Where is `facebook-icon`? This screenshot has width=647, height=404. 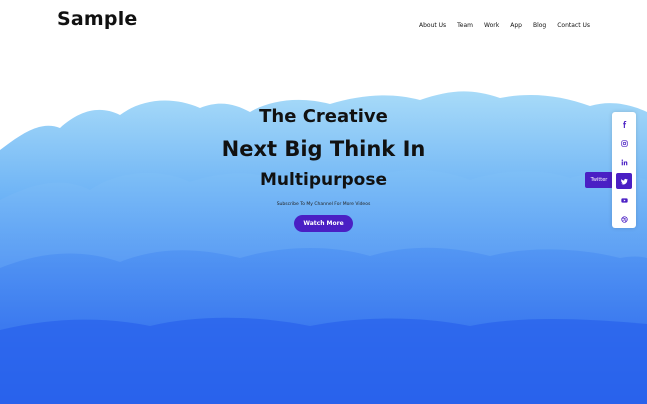
facebook-icon is located at coordinates (624, 124).